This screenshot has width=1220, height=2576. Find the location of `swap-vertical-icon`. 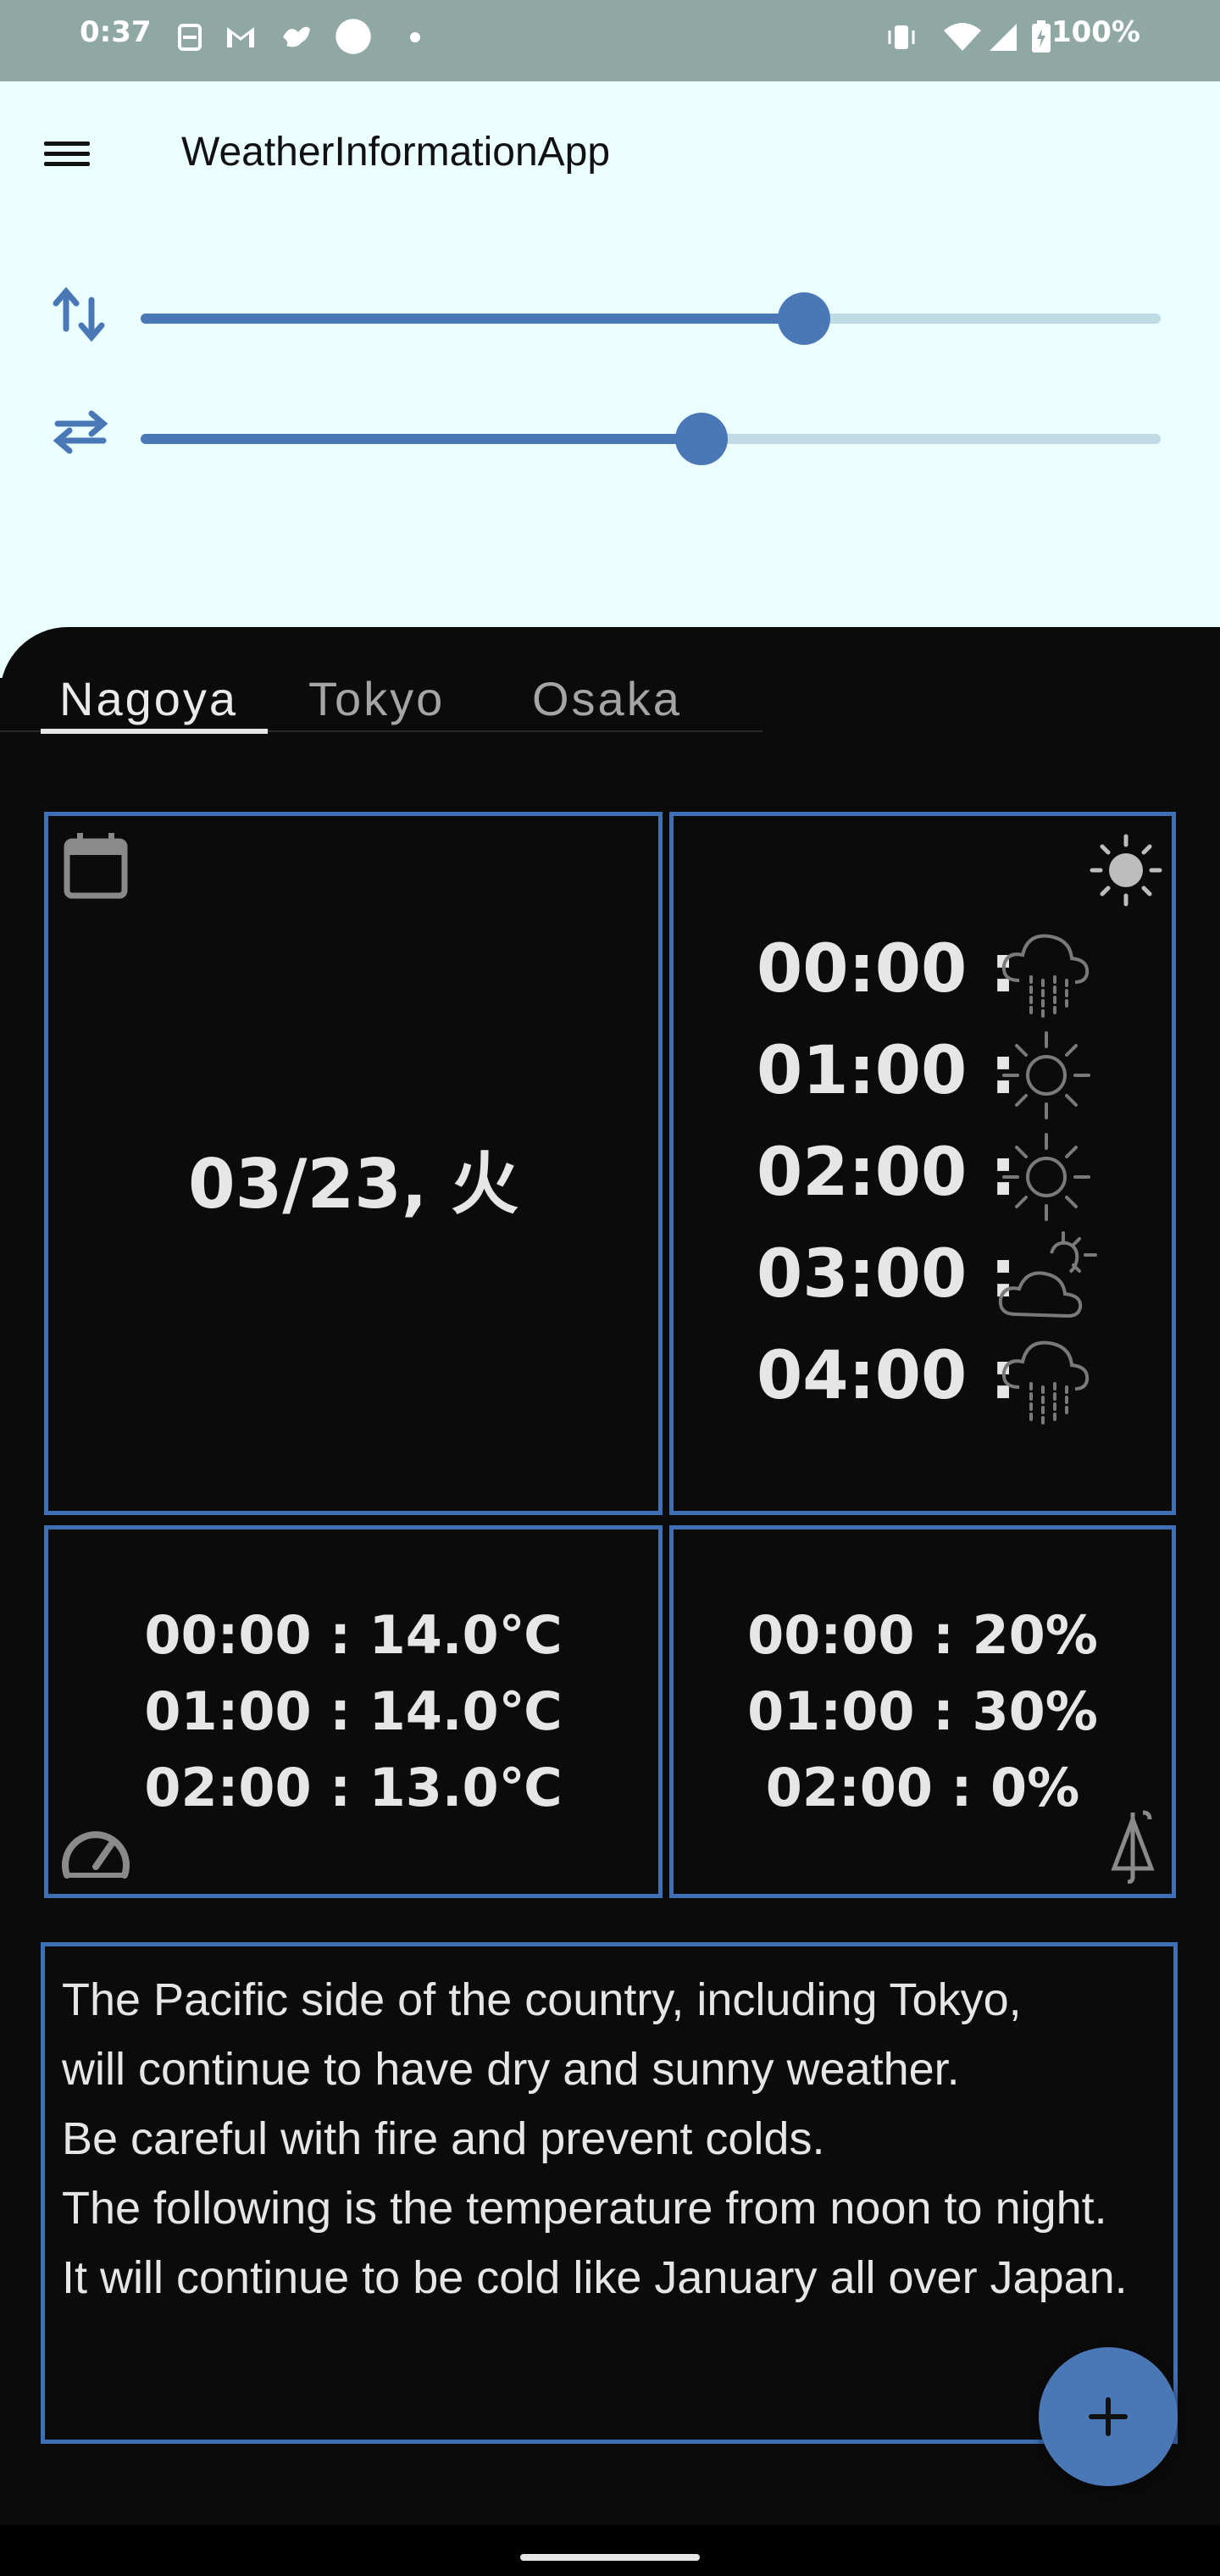

swap-vertical-icon is located at coordinates (79, 314).